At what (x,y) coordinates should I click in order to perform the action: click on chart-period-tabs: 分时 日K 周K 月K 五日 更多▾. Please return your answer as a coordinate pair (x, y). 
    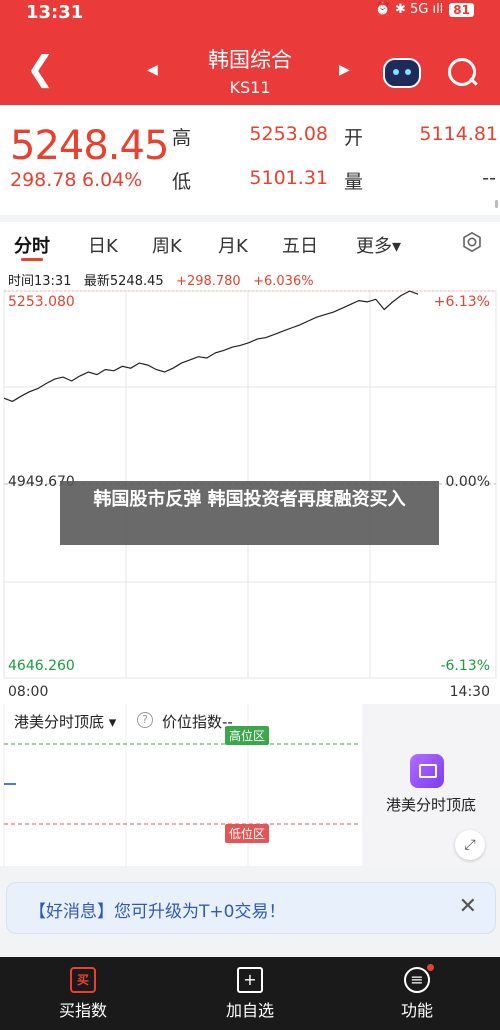
    Looking at the image, I should click on (250, 243).